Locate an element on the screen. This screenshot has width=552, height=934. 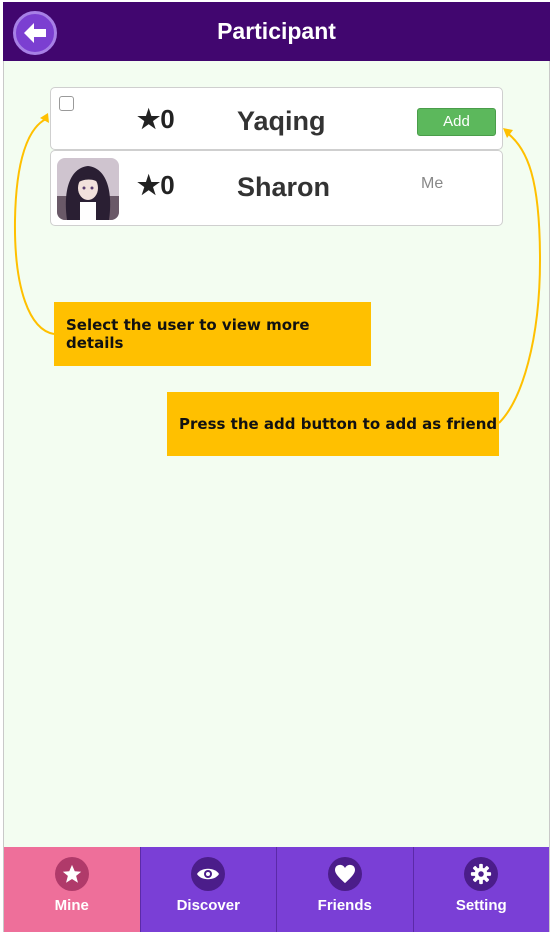
tab-label: Friends is located at coordinates (344, 905).